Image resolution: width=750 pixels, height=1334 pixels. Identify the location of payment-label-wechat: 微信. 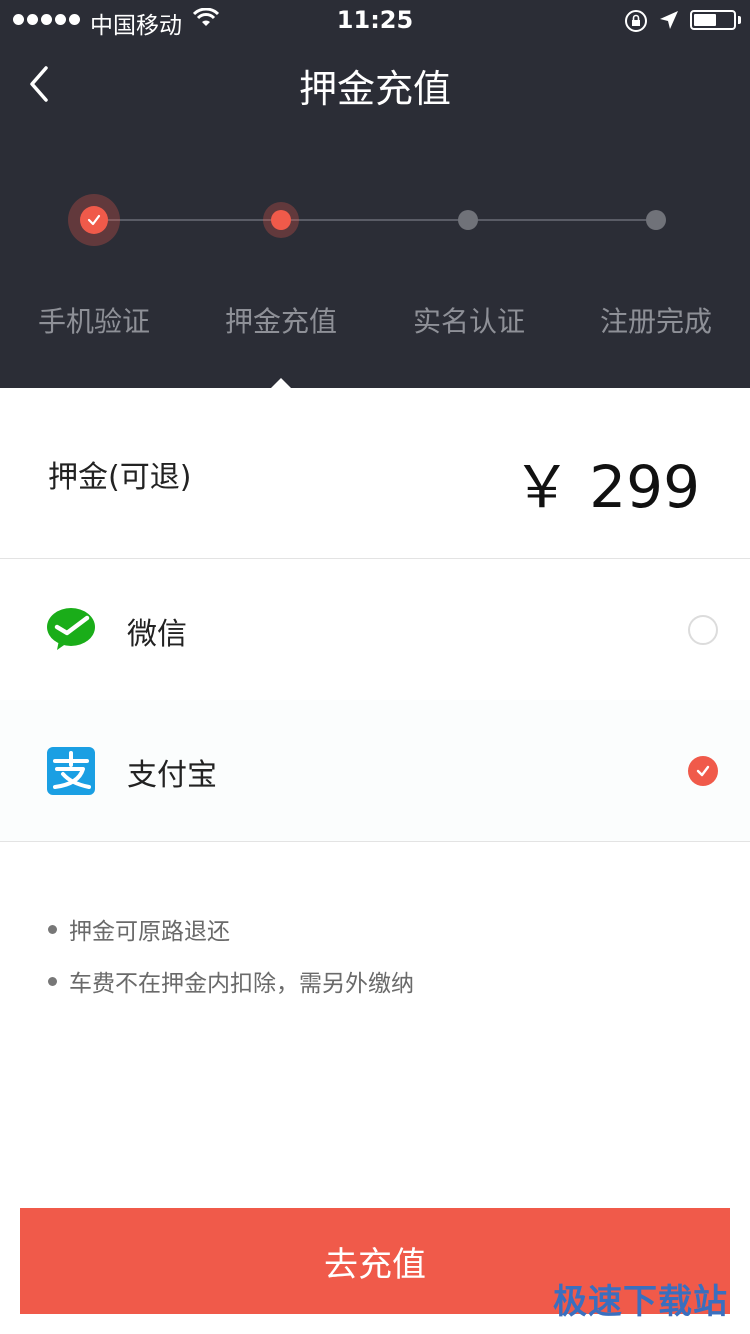
(157, 634).